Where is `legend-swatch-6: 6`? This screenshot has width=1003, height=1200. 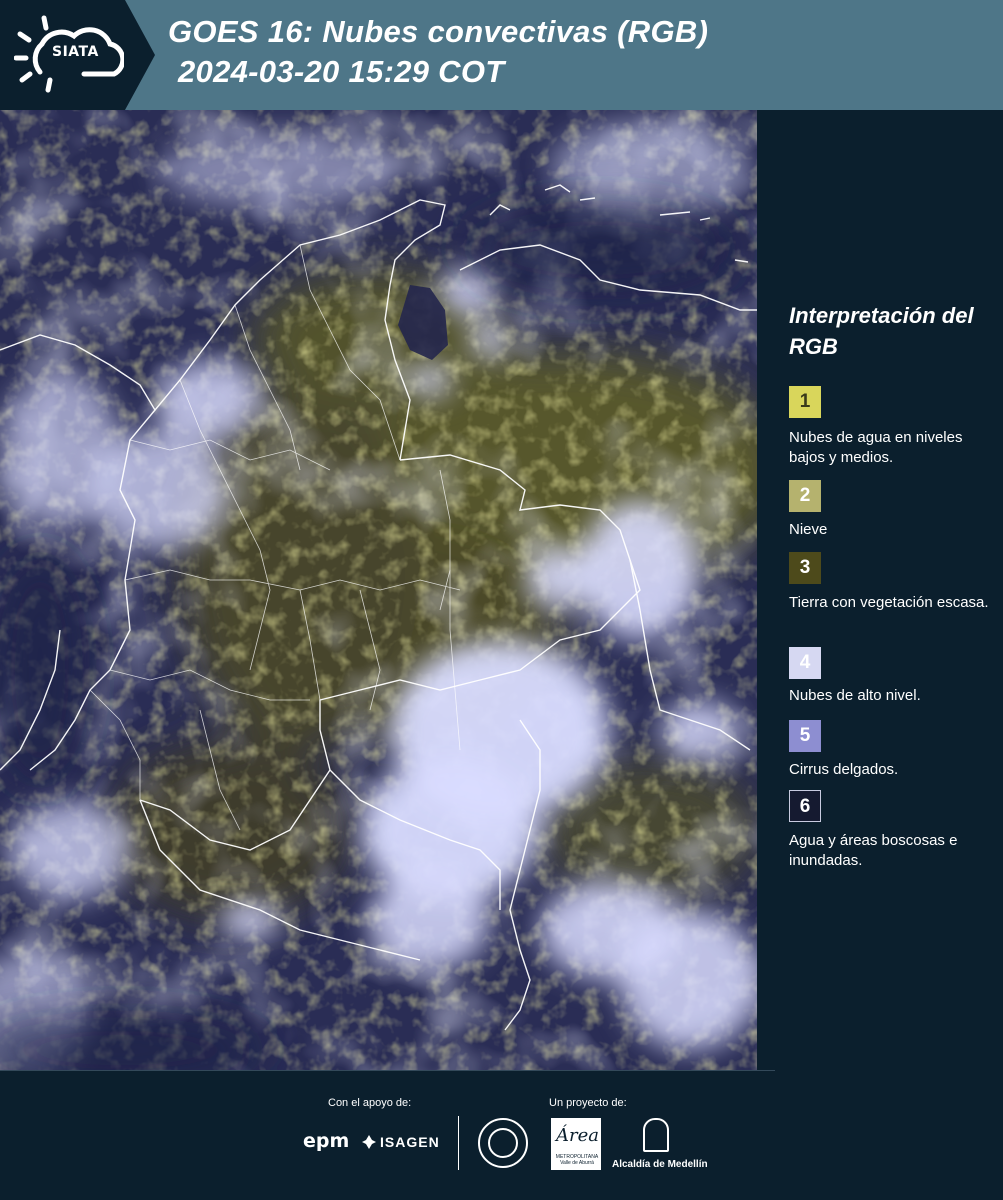 legend-swatch-6: 6 is located at coordinates (805, 806).